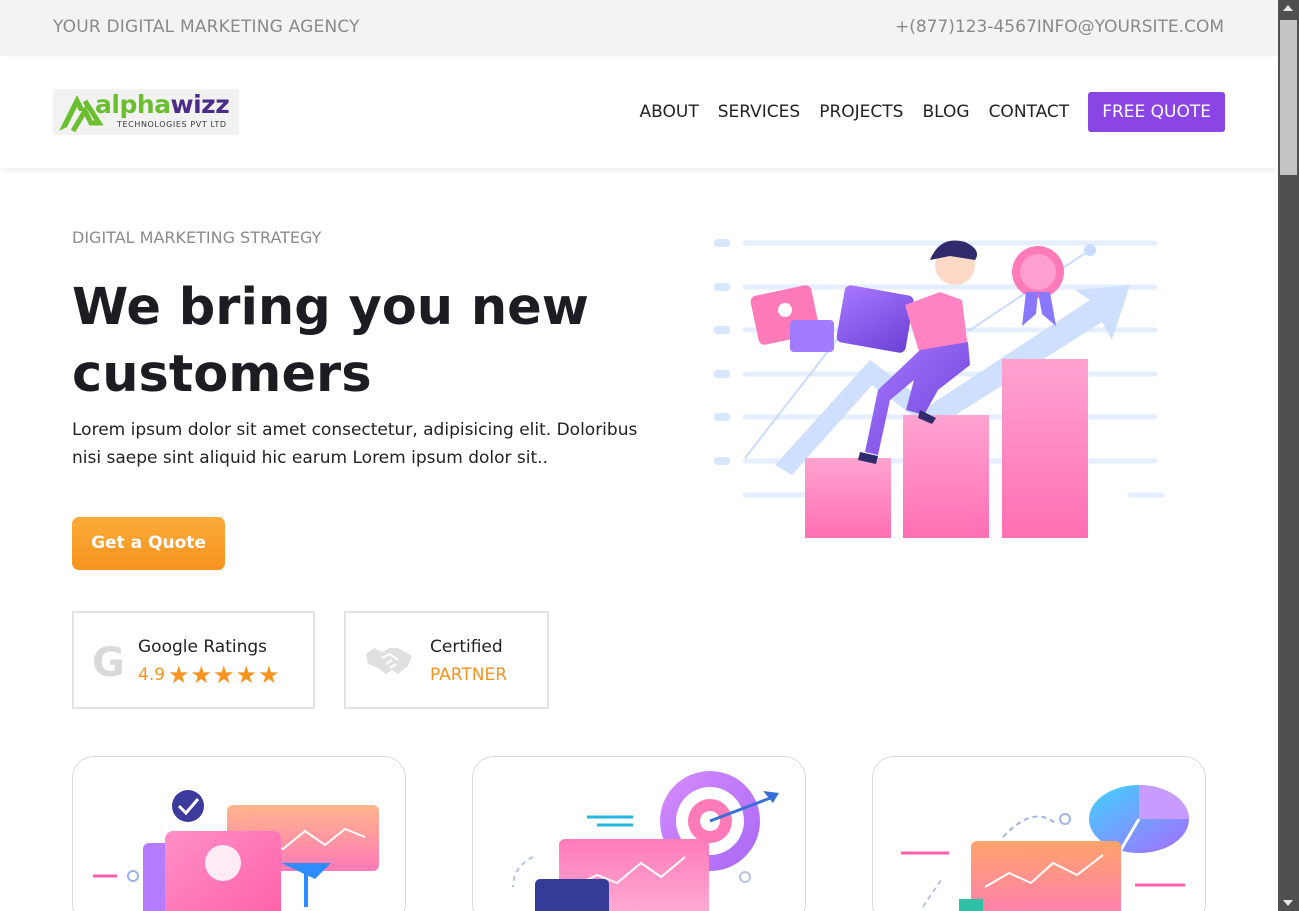 Image resolution: width=1299 pixels, height=911 pixels. I want to click on nav-services: SERVICES, so click(759, 112).